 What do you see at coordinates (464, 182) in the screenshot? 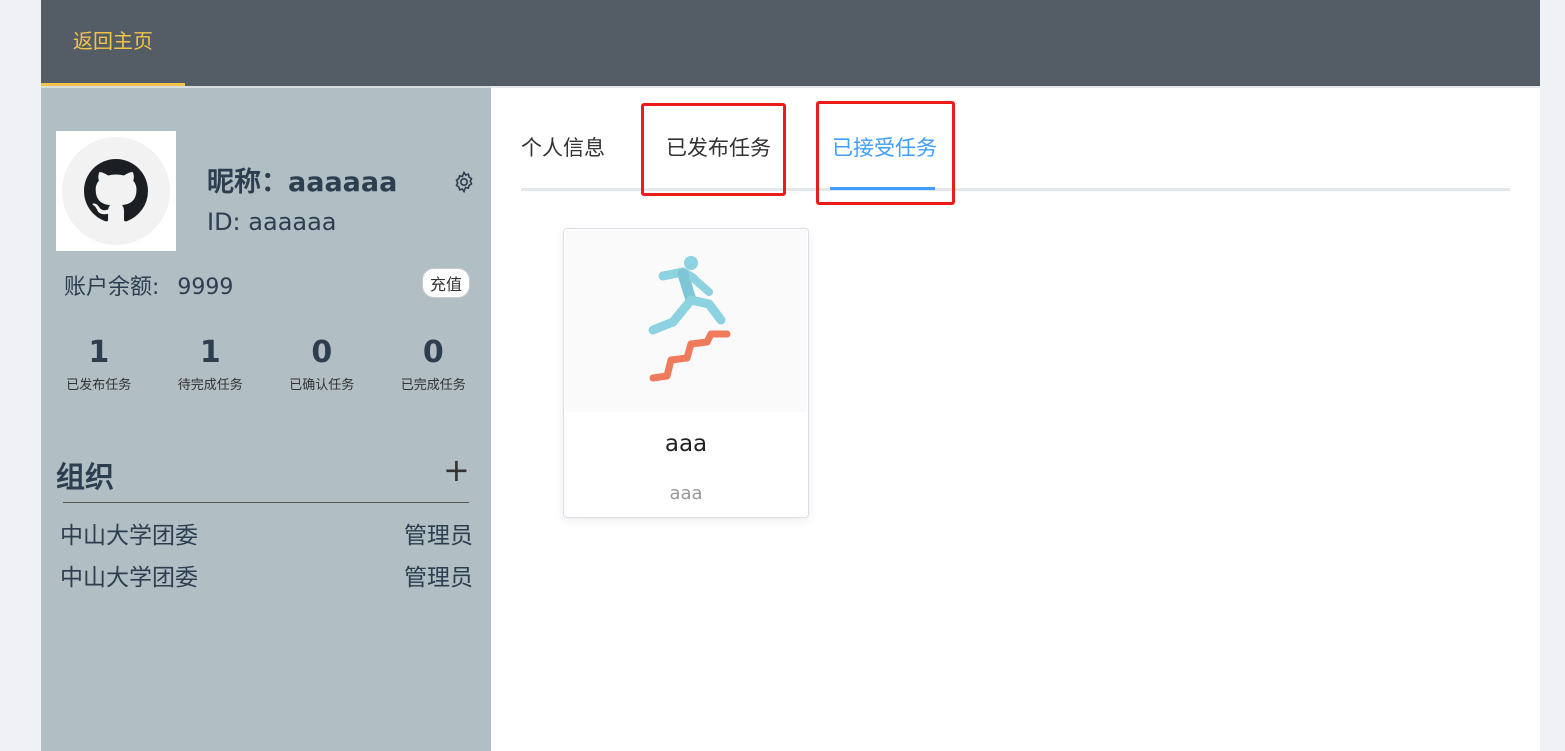
I see `gear-icon` at bounding box center [464, 182].